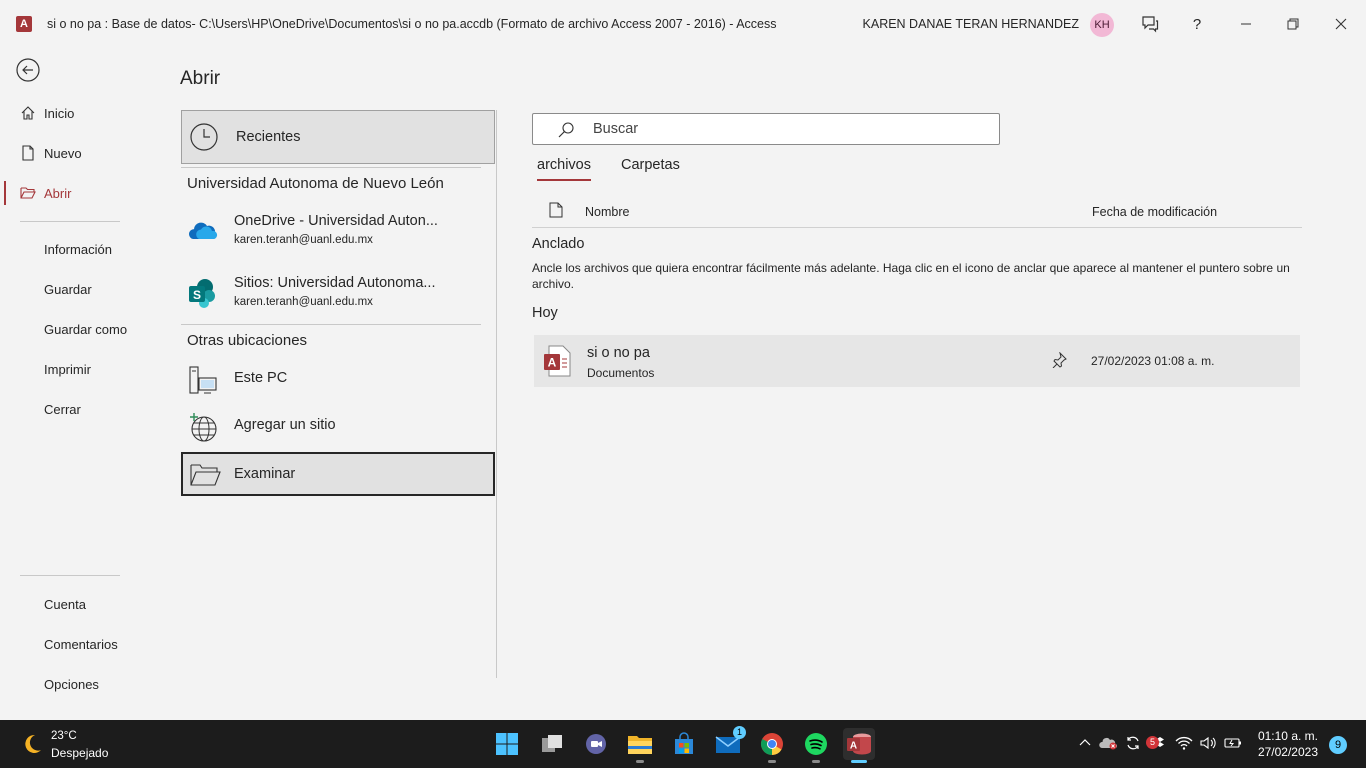  What do you see at coordinates (261, 378) in the screenshot?
I see `location-title: Este PC` at bounding box center [261, 378].